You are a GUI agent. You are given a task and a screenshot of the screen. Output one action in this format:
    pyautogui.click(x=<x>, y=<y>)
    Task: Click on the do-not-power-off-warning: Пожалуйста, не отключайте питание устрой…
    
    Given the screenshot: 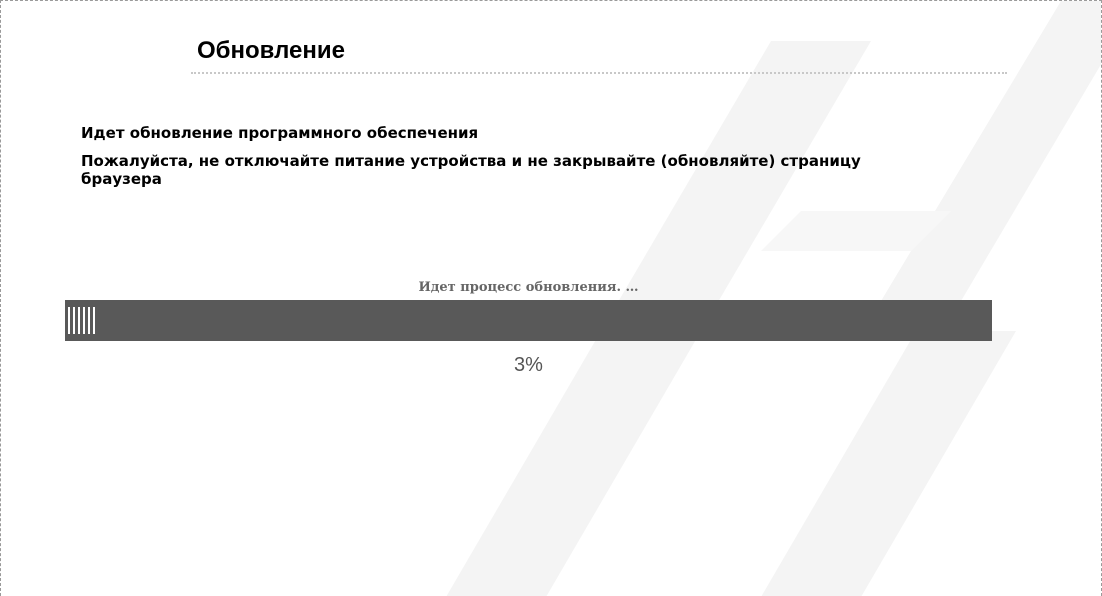 What is the action you would take?
    pyautogui.click(x=471, y=170)
    